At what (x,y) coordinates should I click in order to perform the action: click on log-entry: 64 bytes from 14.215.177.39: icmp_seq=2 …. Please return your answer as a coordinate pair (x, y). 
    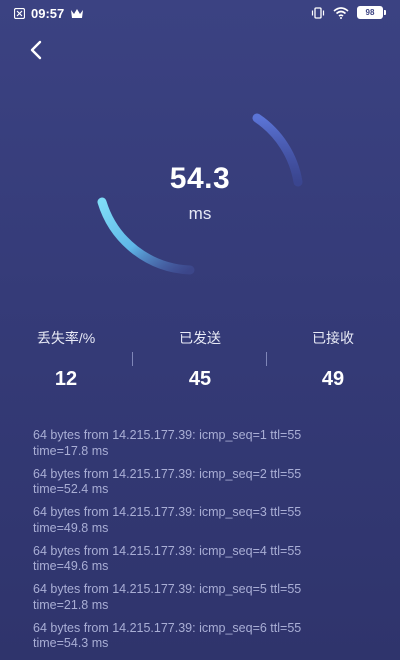
    Looking at the image, I should click on (208, 482).